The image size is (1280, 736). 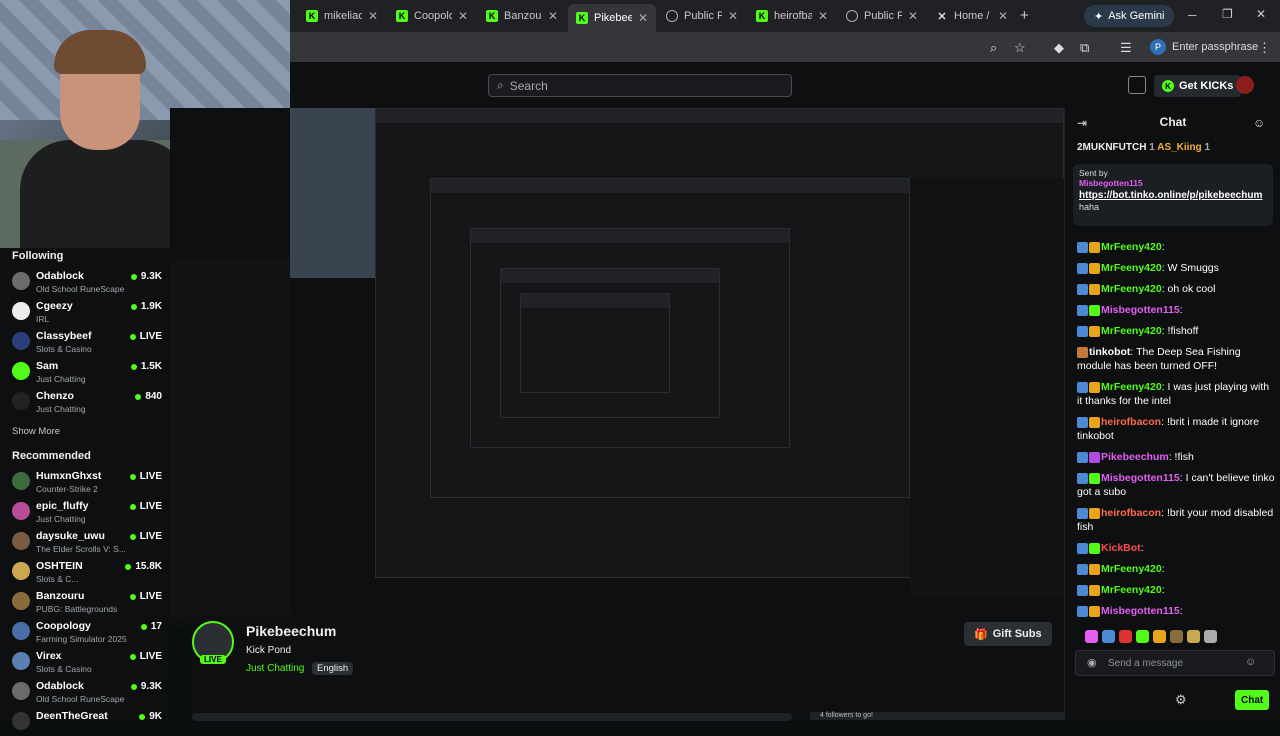 What do you see at coordinates (1084, 48) in the screenshot?
I see `extensions-icon: ⧉` at bounding box center [1084, 48].